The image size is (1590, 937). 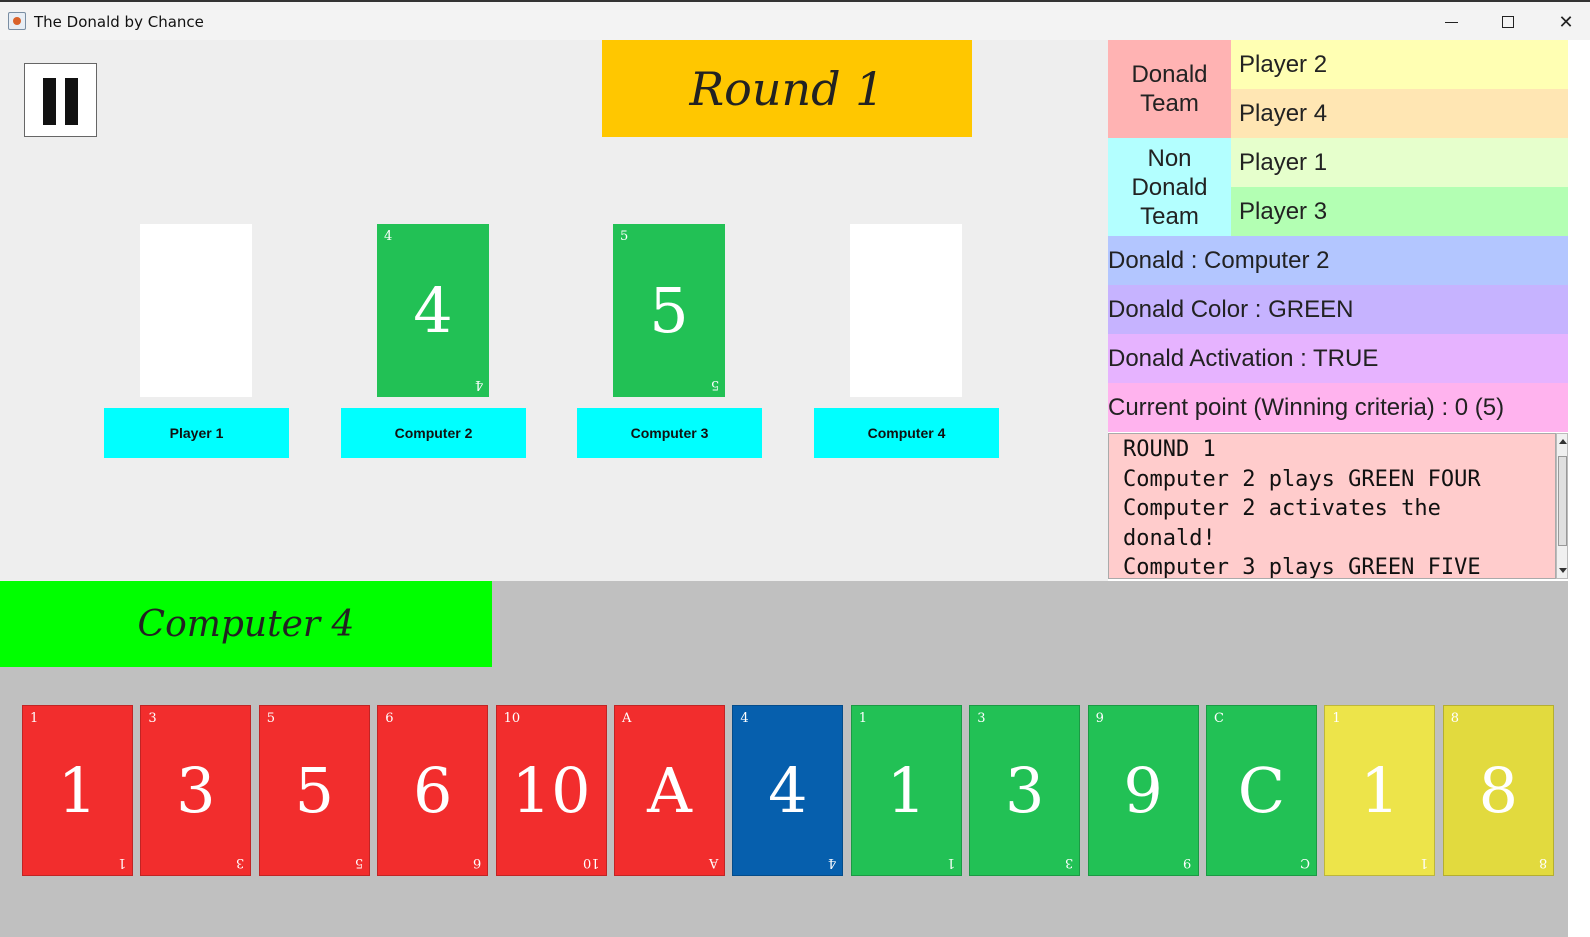 What do you see at coordinates (1169, 187) in the screenshot?
I see `non-donald-team-label: Non Donald Team` at bounding box center [1169, 187].